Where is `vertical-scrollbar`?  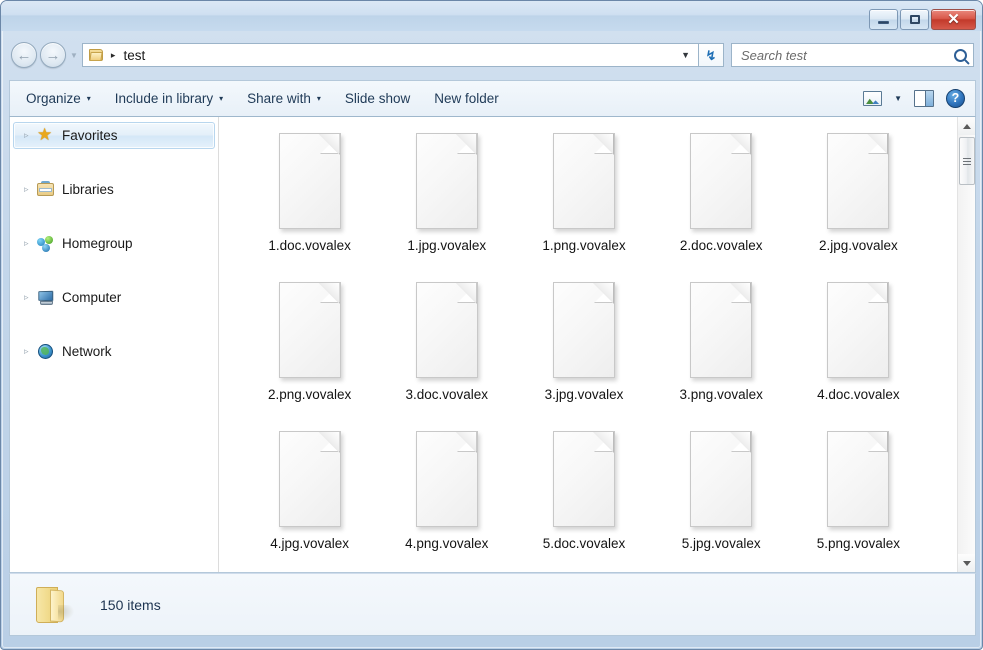
vertical-scrollbar is located at coordinates (966, 344).